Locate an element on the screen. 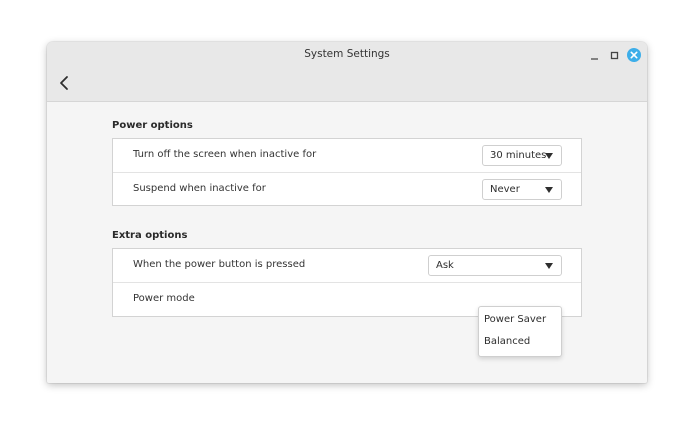 The height and width of the screenshot is (428, 700). screen-off-dropdown: 30 minutes is located at coordinates (522, 155).